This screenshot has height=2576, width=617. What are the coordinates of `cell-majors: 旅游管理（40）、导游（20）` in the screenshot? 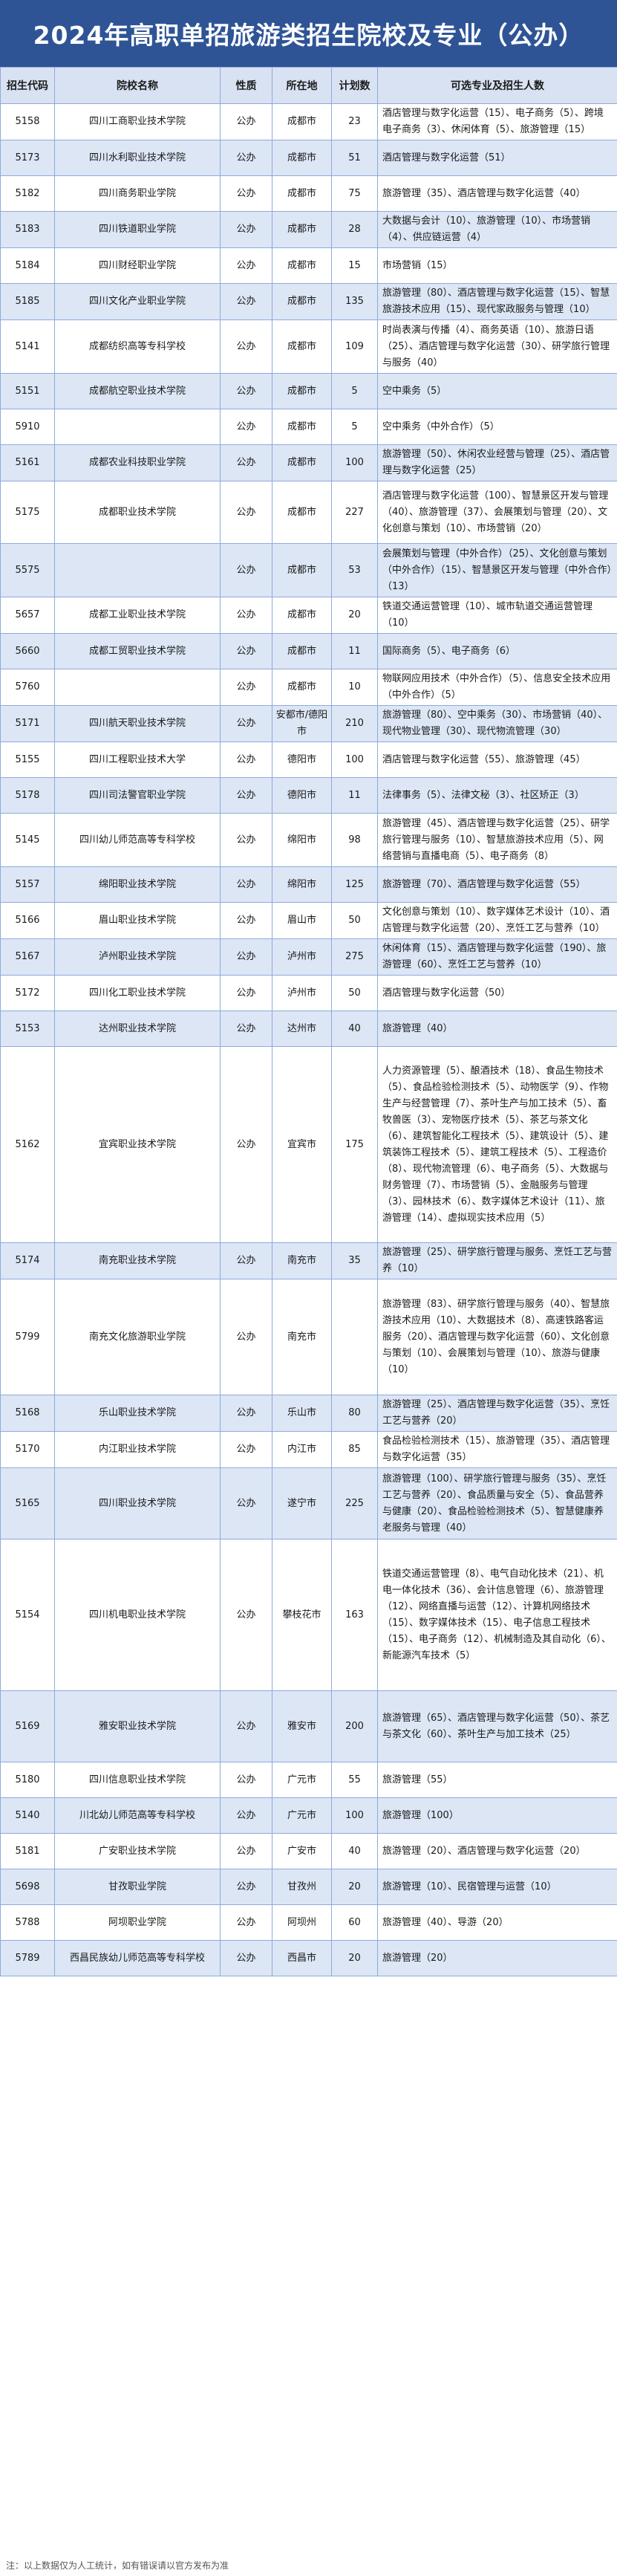 It's located at (497, 1922).